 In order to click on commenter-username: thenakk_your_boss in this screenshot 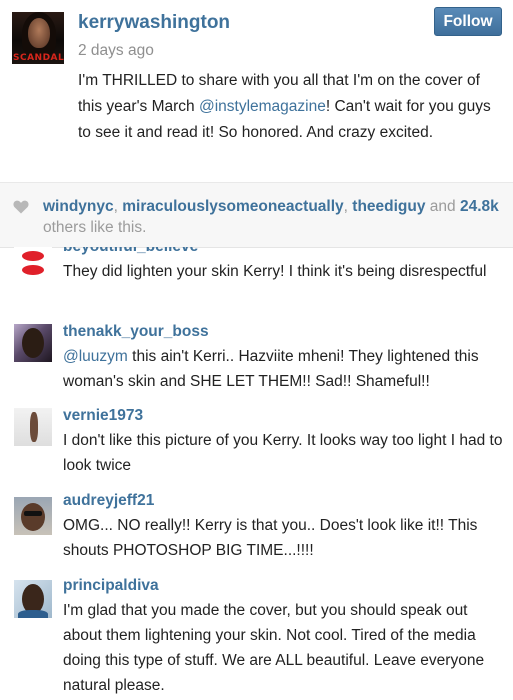, I will do `click(136, 332)`.